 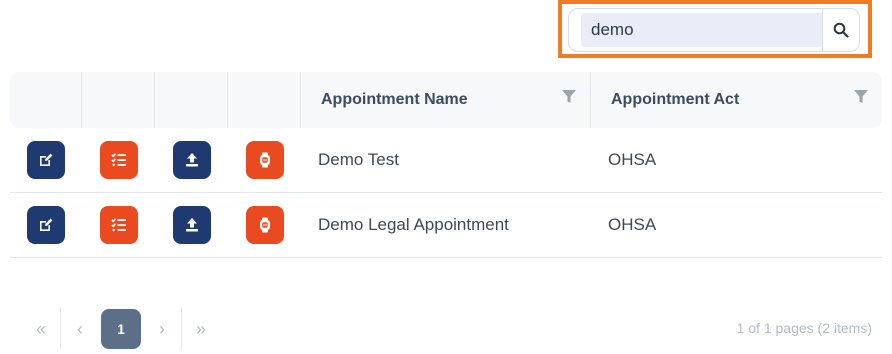 I want to click on first-page-button: «, so click(x=41, y=329).